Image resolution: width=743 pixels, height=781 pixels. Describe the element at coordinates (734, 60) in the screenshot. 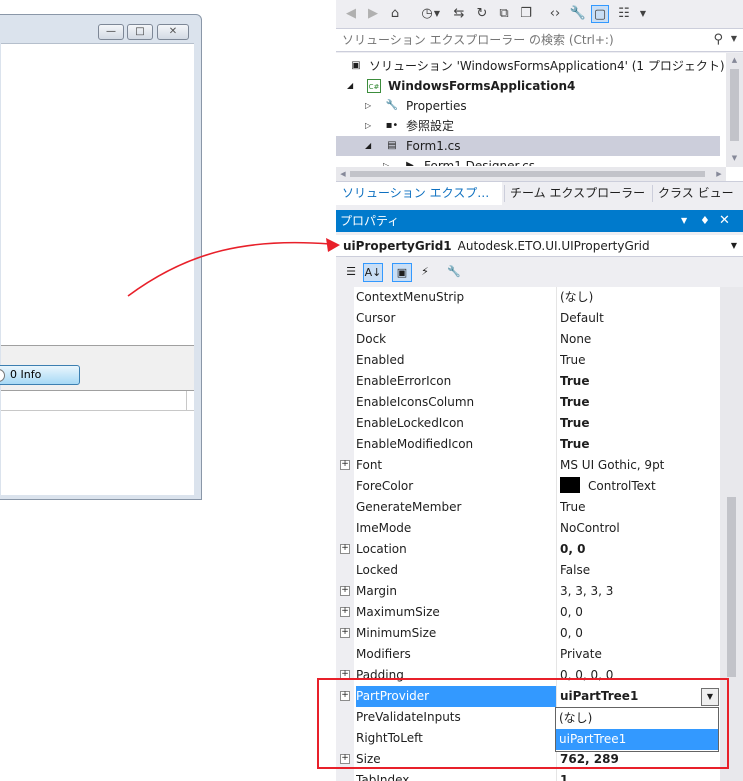

I see `scroll-up-icon: ▲` at that location.